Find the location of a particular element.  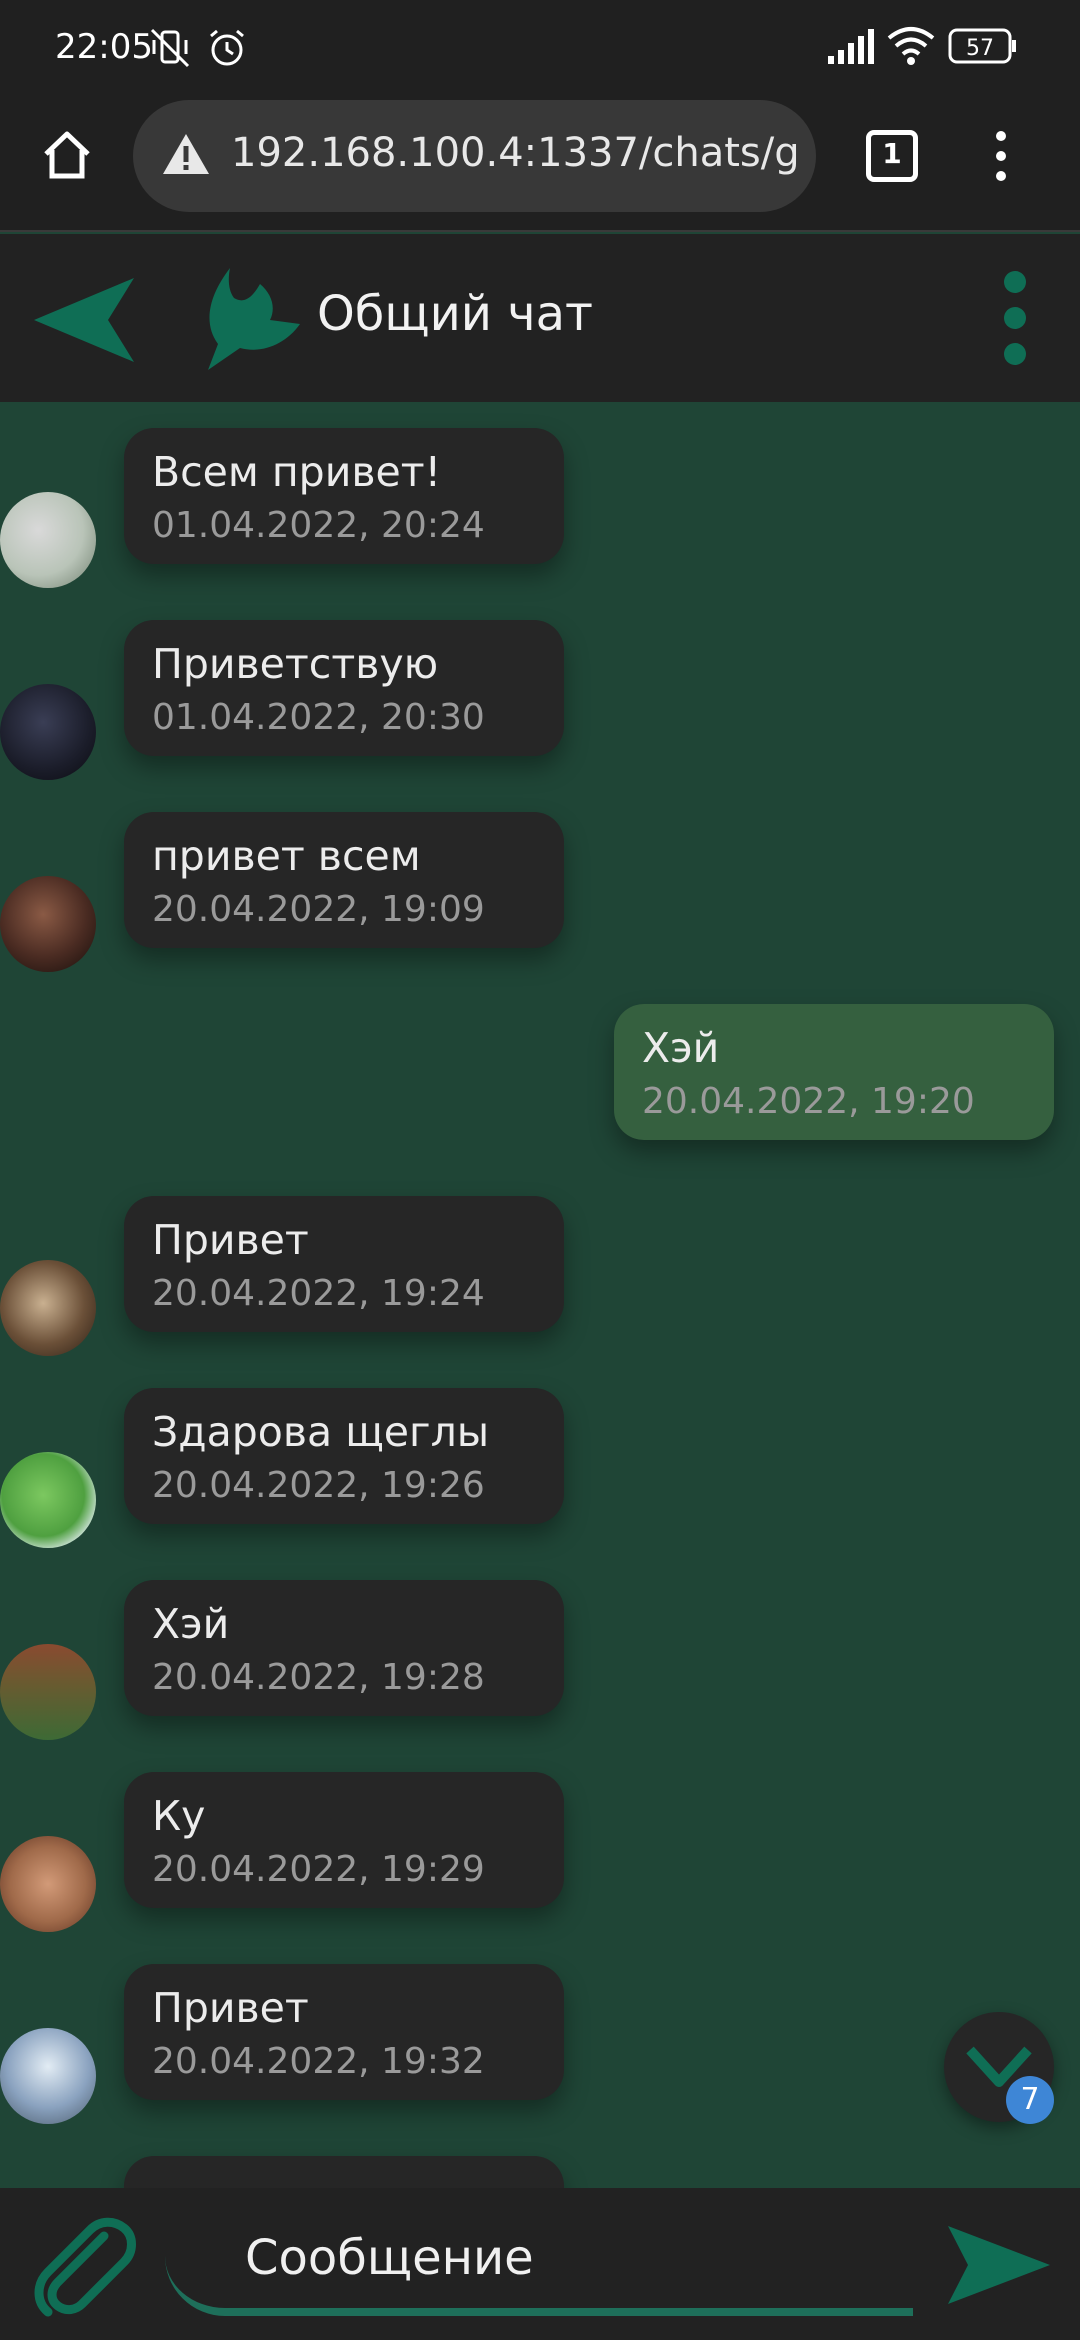

message-row: Ку 20.04.2022, 19:29 is located at coordinates (540, 1852).